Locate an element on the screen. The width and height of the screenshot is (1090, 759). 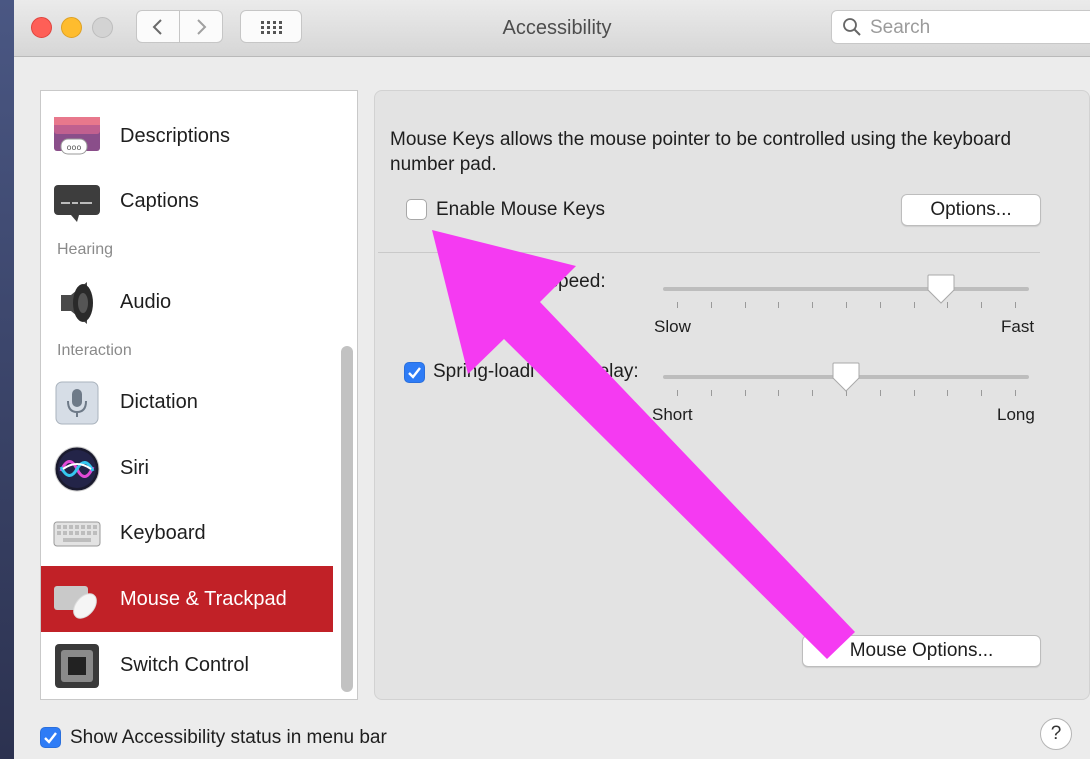
spring-loading-long-label: Long is located at coordinates (1016, 414).